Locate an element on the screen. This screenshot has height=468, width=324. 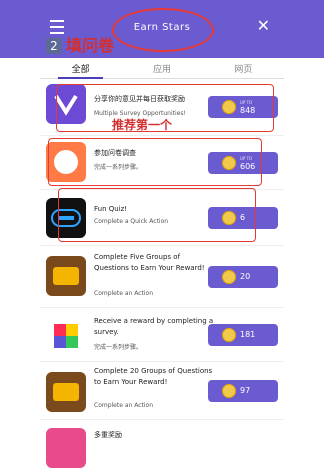
tab-apps: 应用 is located at coordinates (161, 68).